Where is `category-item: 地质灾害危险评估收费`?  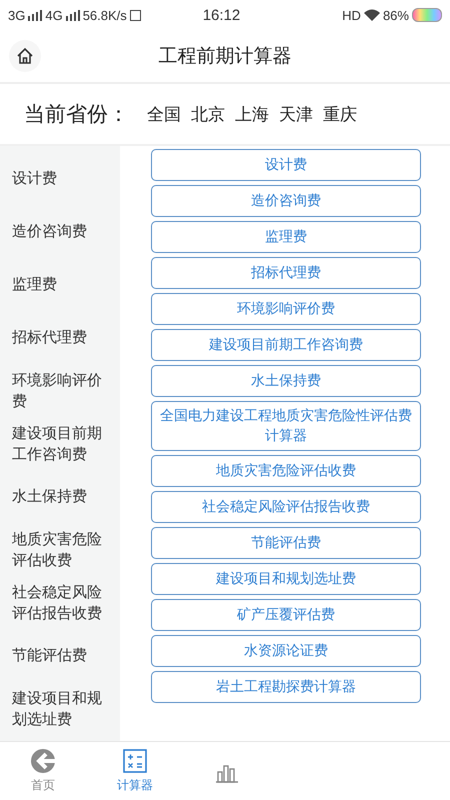
category-item: 地质灾害危险评估收费 is located at coordinates (60, 549).